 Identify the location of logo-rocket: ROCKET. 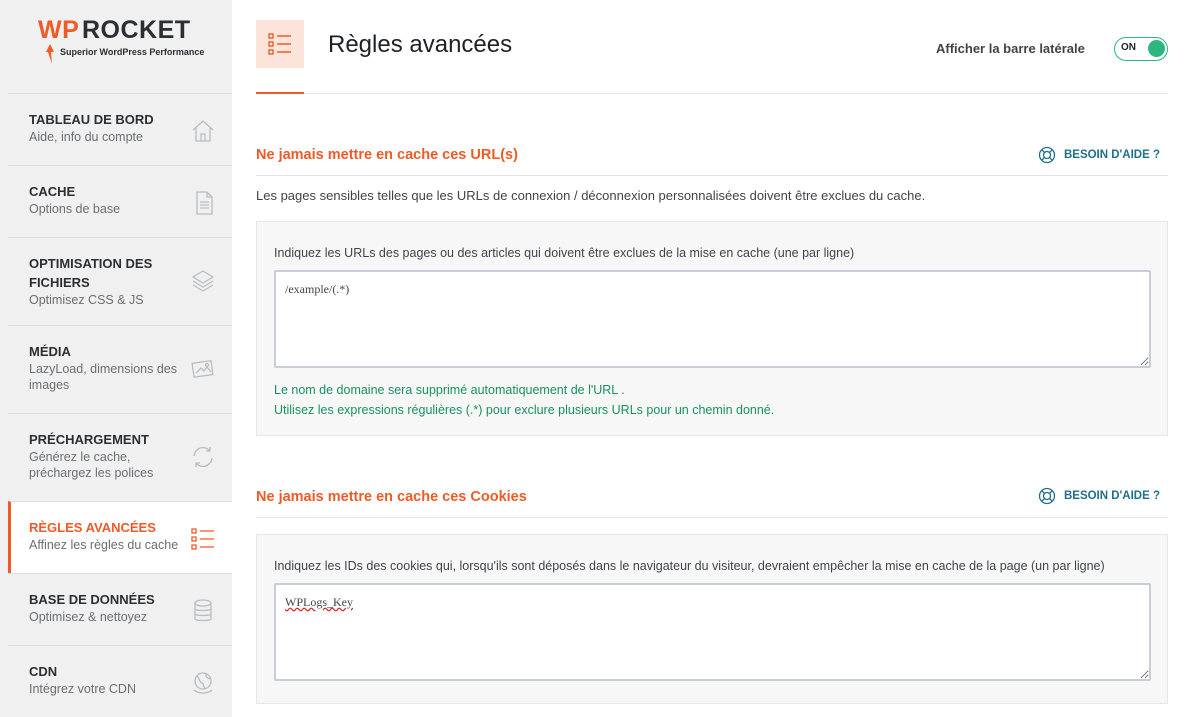
(136, 30).